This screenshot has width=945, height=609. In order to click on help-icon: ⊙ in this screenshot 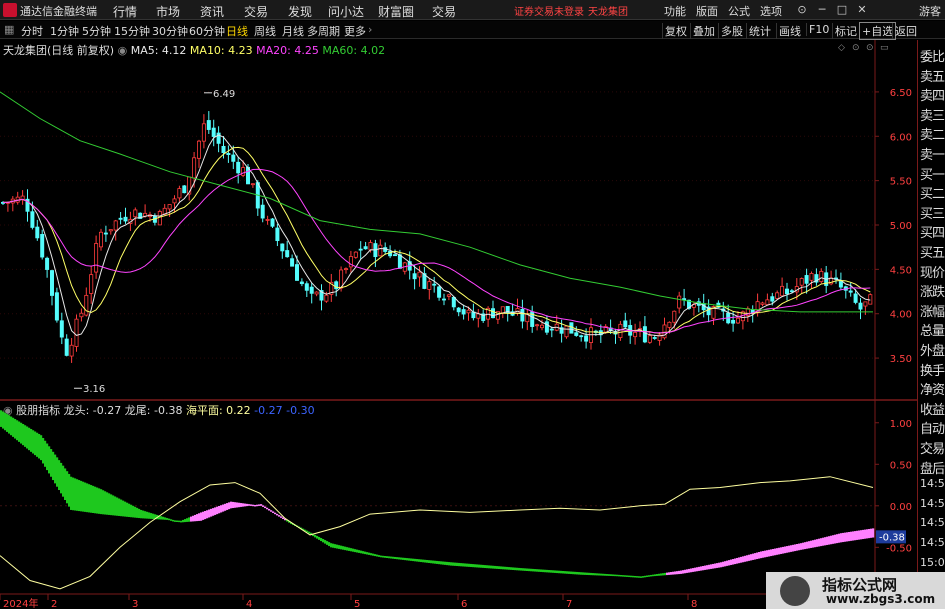, I will do `click(802, 9)`.